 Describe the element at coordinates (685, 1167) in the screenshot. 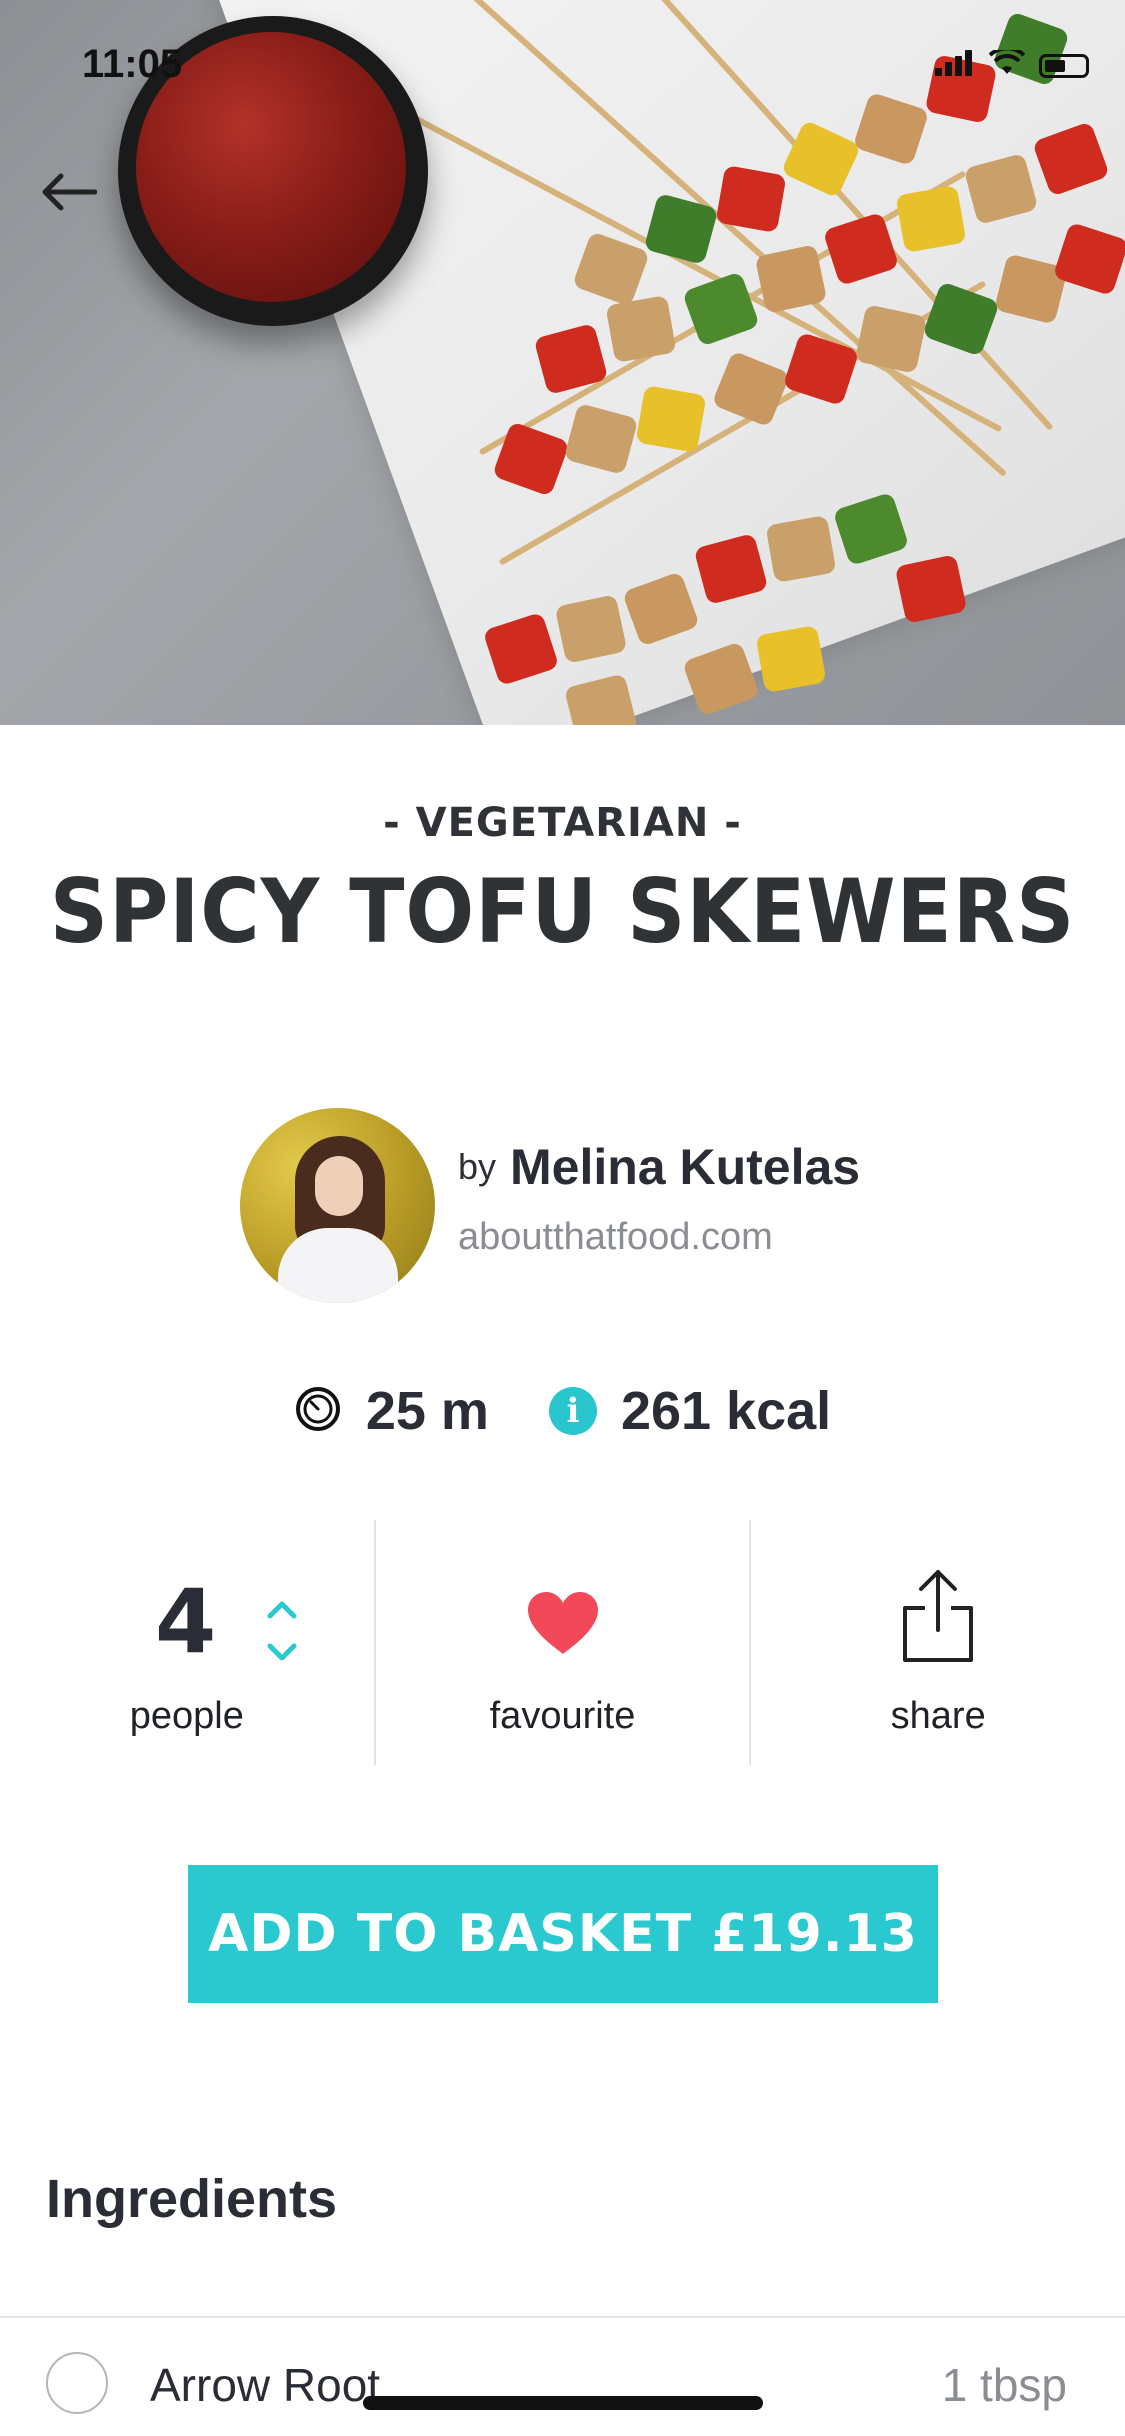

I see `author-name: Melina Kutelas` at that location.